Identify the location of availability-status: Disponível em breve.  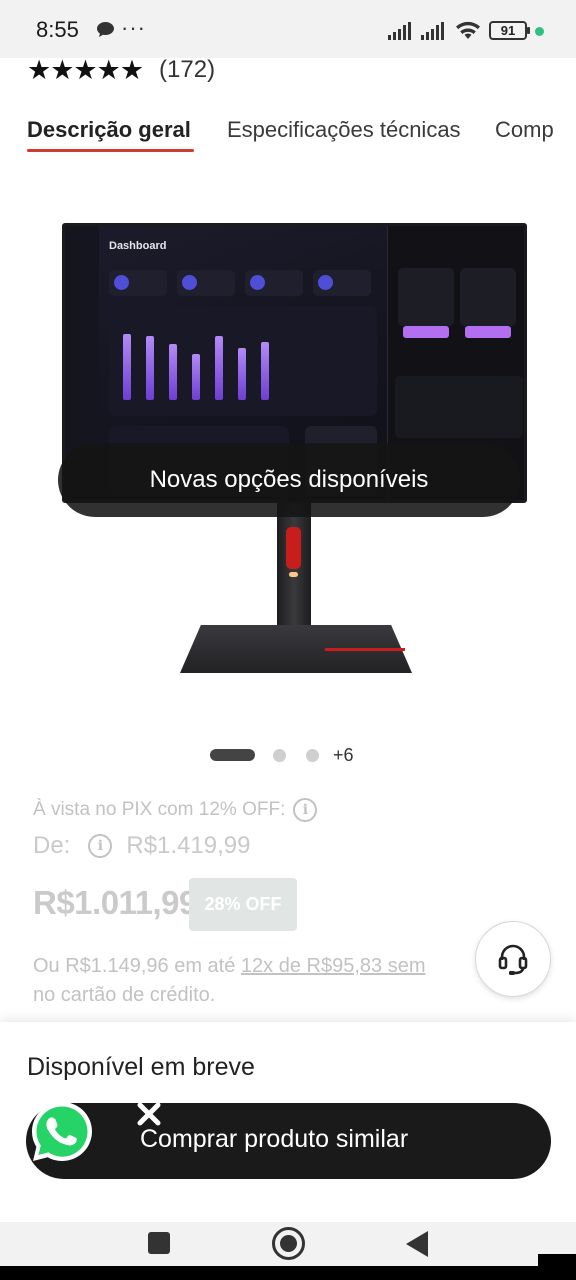
(141, 1067).